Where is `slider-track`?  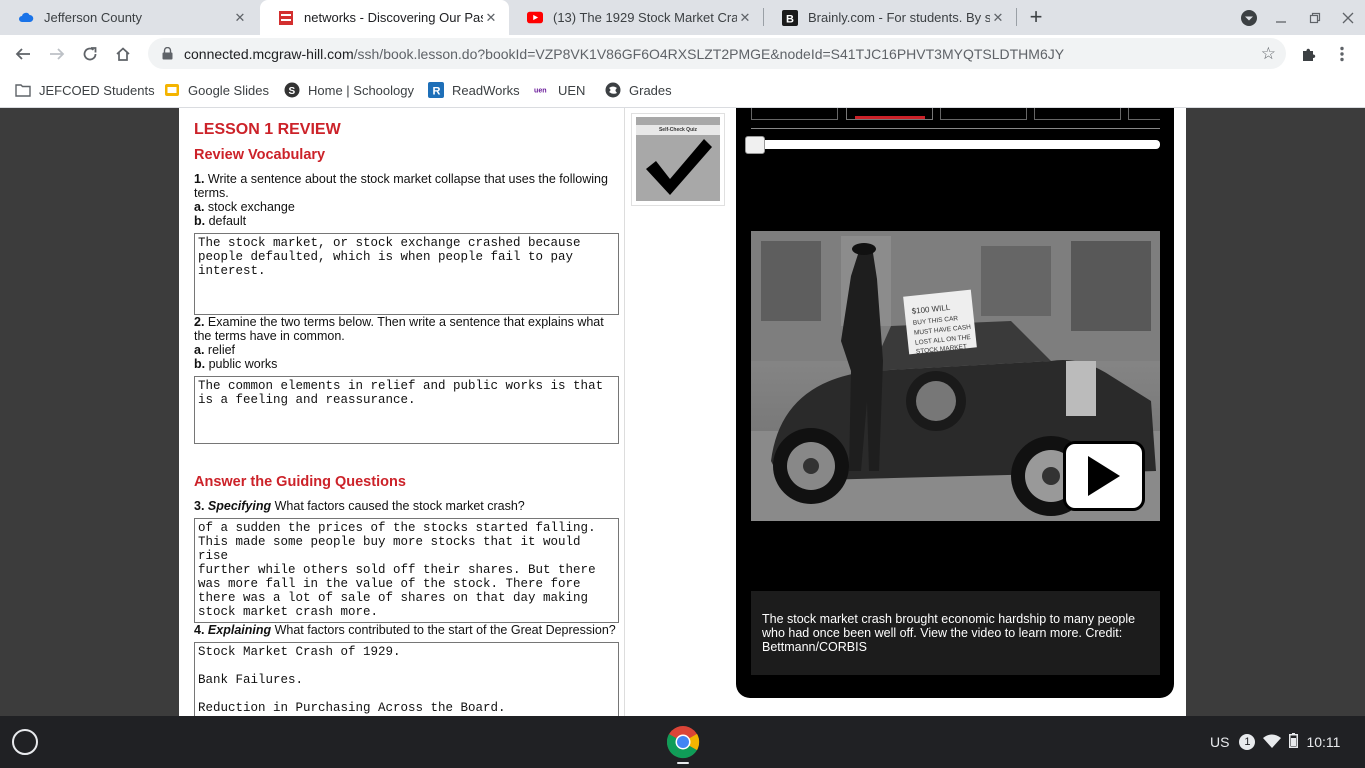
slider-track is located at coordinates (955, 144).